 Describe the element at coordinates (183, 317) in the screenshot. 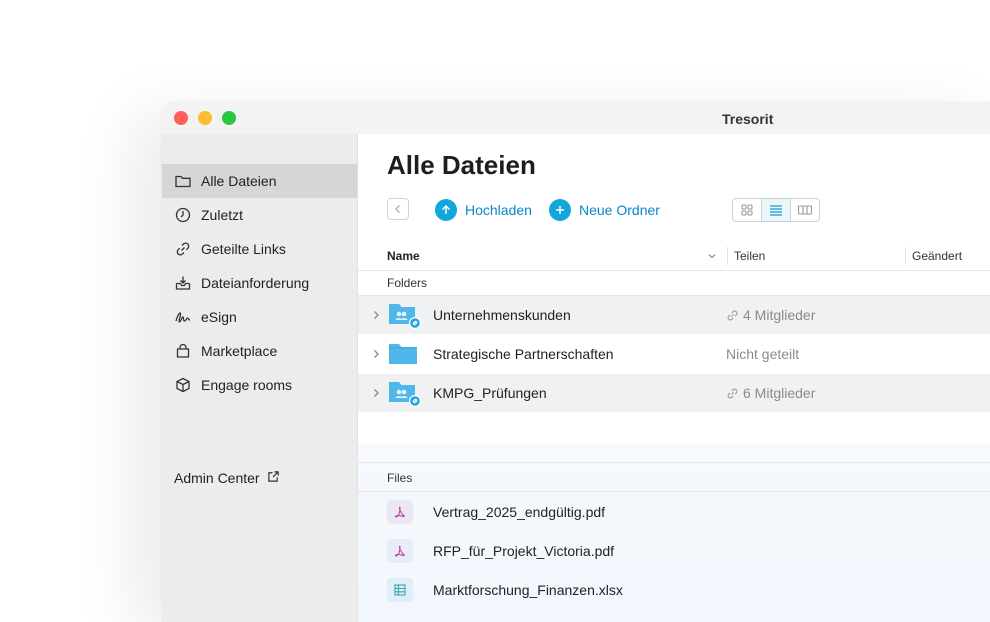

I see `signature-icon` at that location.